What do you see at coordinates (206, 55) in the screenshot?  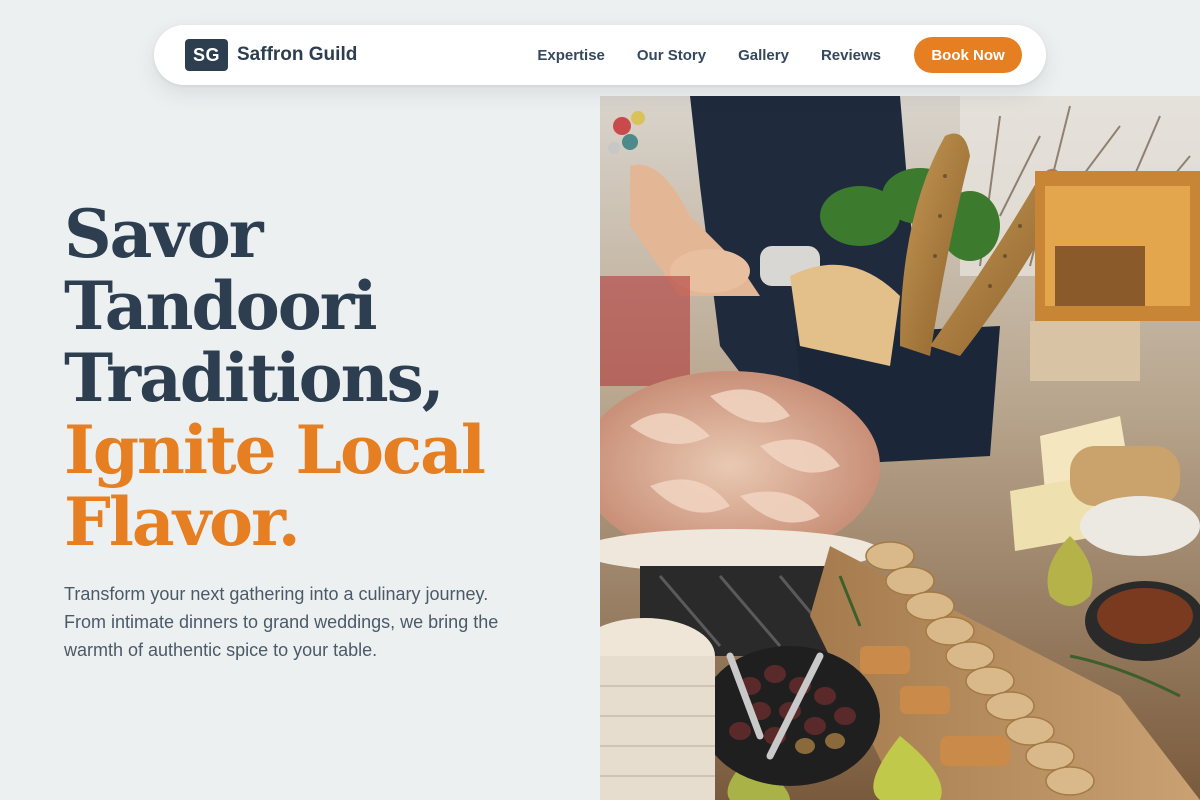 I see `brand-logo: SG` at bounding box center [206, 55].